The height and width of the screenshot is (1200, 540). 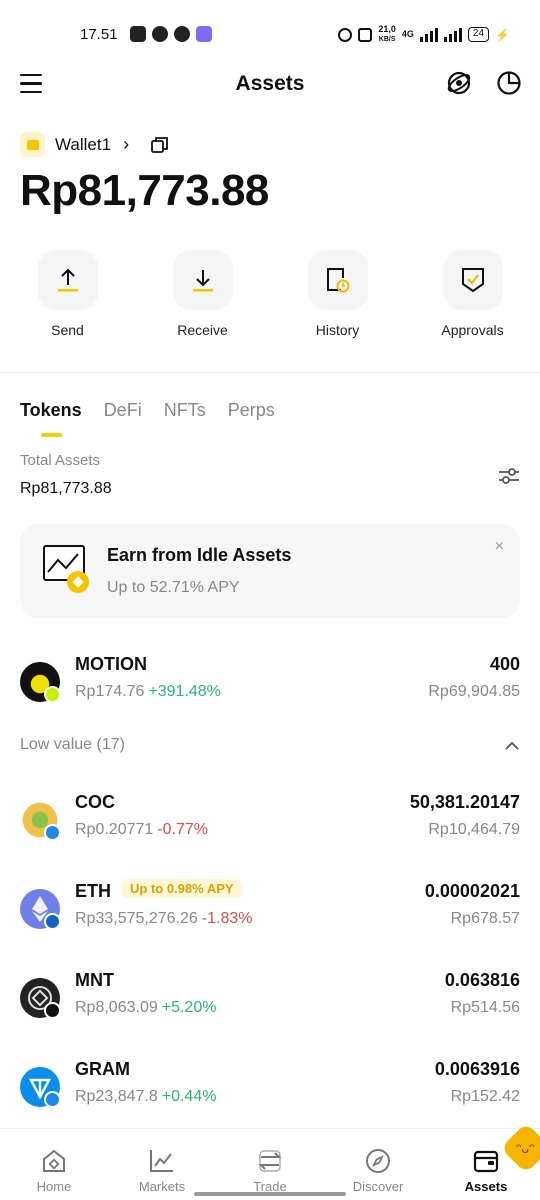 I want to click on token-price: Rp23,847.8 +0.44%, so click(x=145, y=1097).